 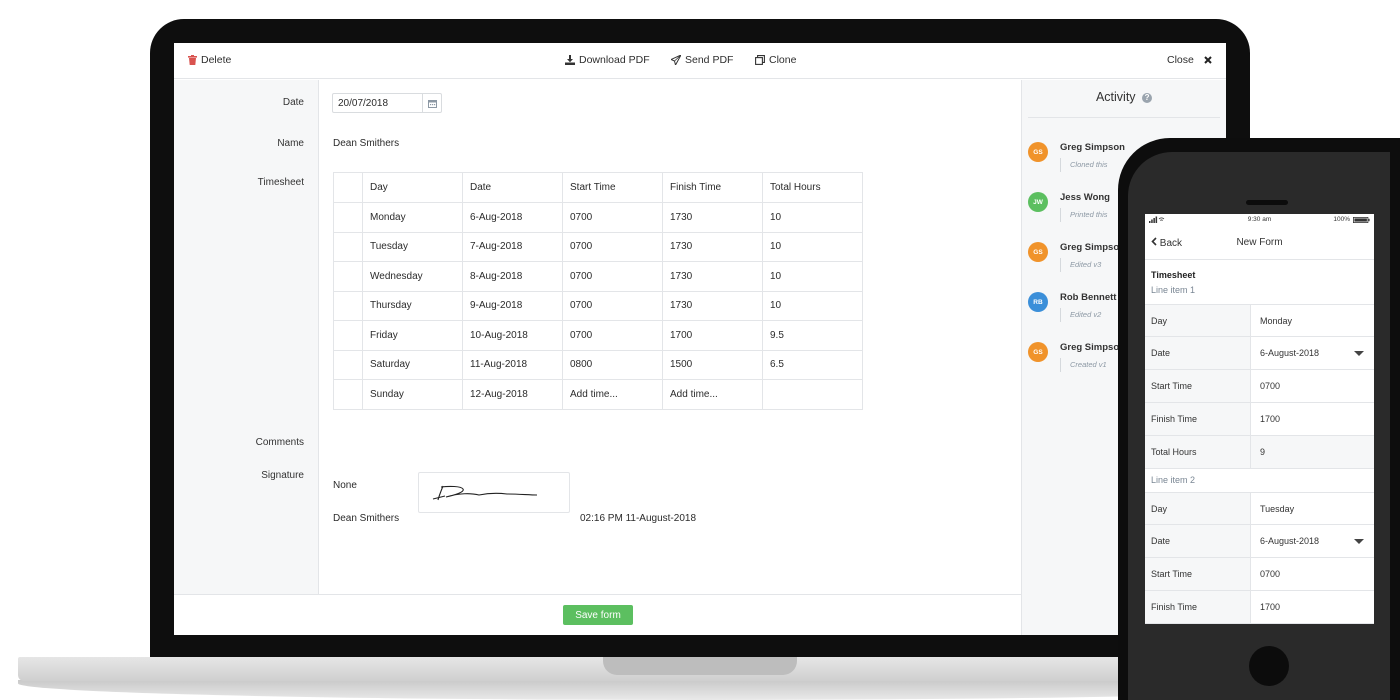 I want to click on field-value: 6-August-2018, so click(x=1290, y=541).